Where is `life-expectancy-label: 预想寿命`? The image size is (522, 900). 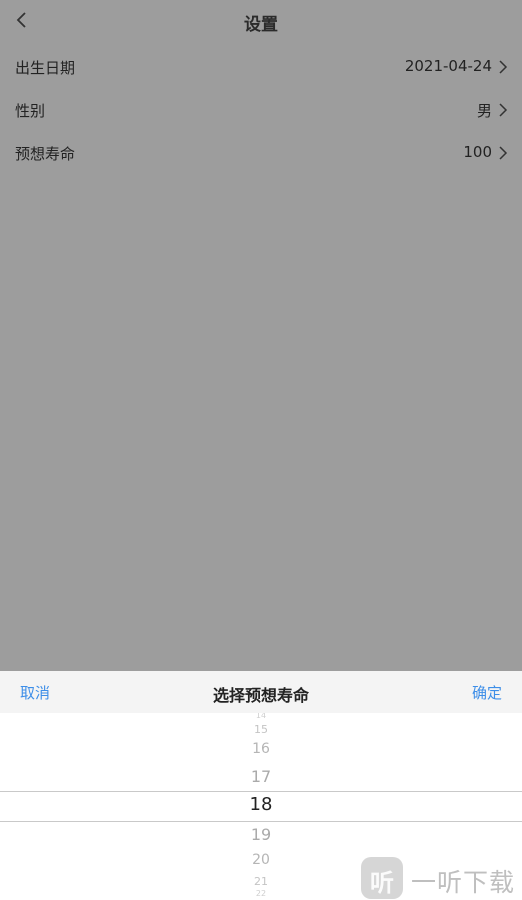 life-expectancy-label: 预想寿命 is located at coordinates (45, 154).